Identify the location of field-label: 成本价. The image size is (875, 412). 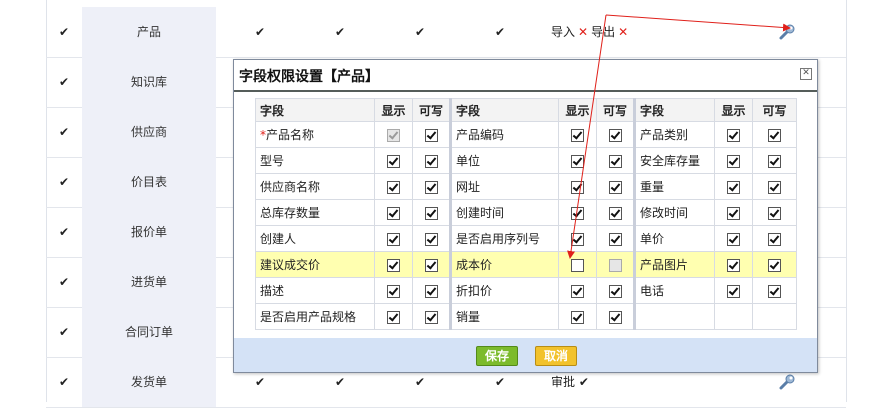
(504, 264).